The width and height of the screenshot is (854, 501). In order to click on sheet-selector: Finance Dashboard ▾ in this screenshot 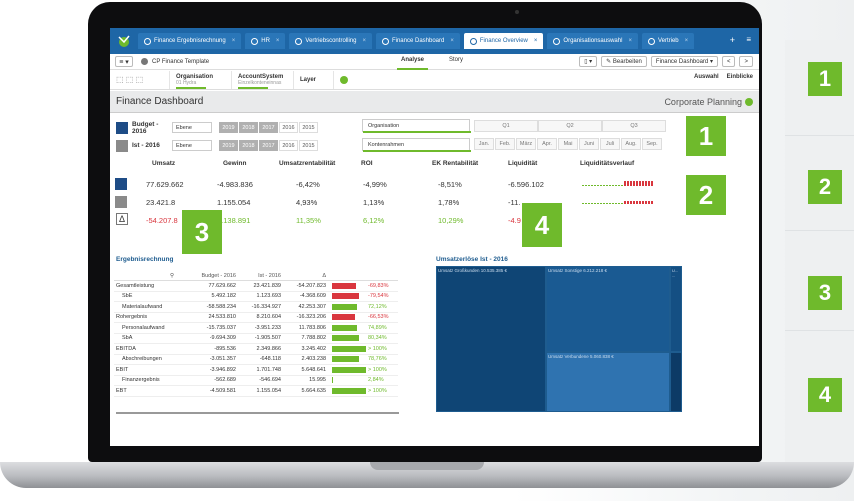, I will do `click(684, 61)`.